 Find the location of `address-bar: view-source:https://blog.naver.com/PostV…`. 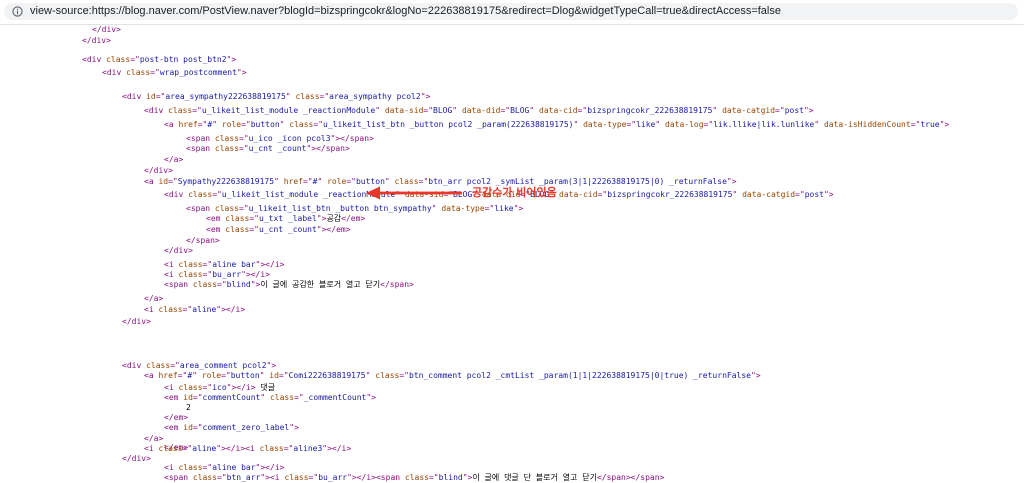

address-bar: view-source:https://blog.naver.com/PostV… is located at coordinates (512, 12).